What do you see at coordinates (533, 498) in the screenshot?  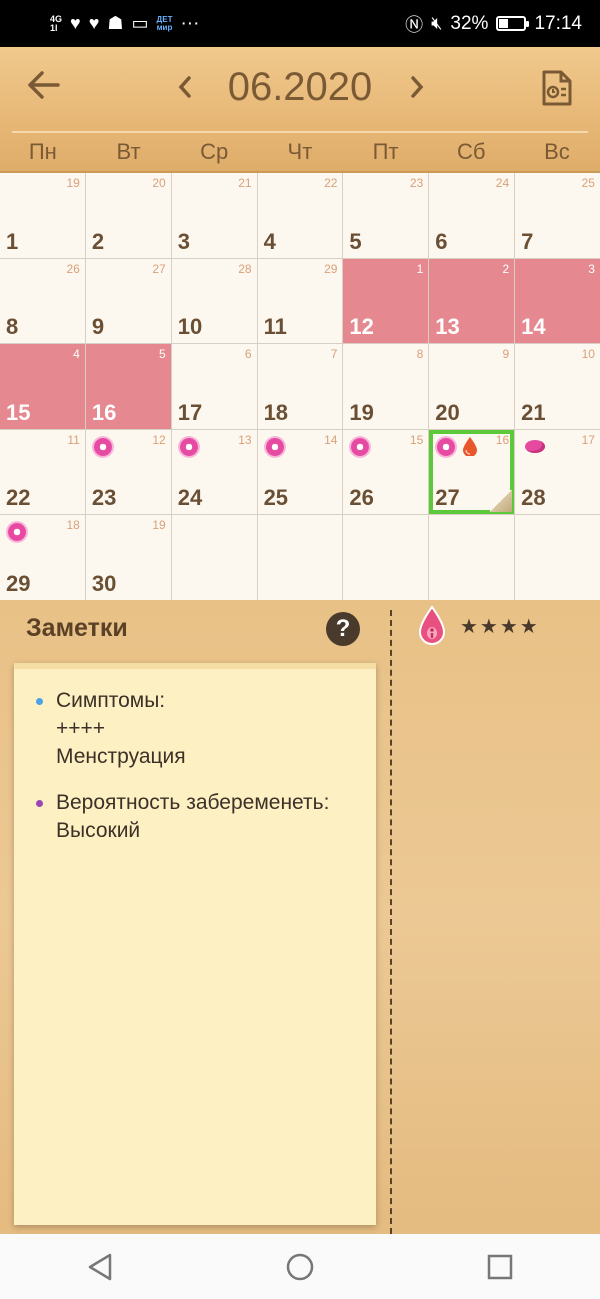 I see `day-number: 28` at bounding box center [533, 498].